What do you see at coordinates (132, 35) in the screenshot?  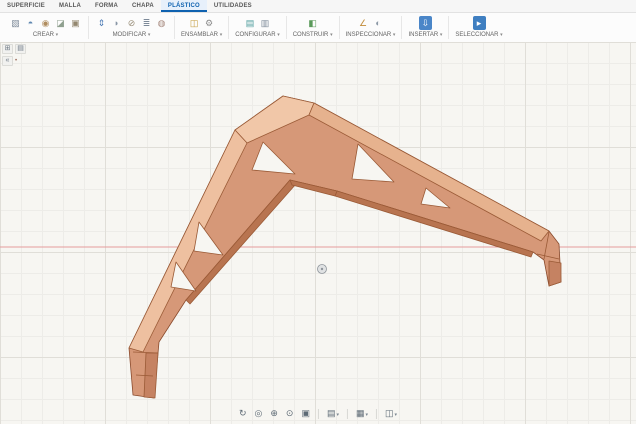 I see `toolbar-group-label-modificar: MODIFICAR ▾` at bounding box center [132, 35].